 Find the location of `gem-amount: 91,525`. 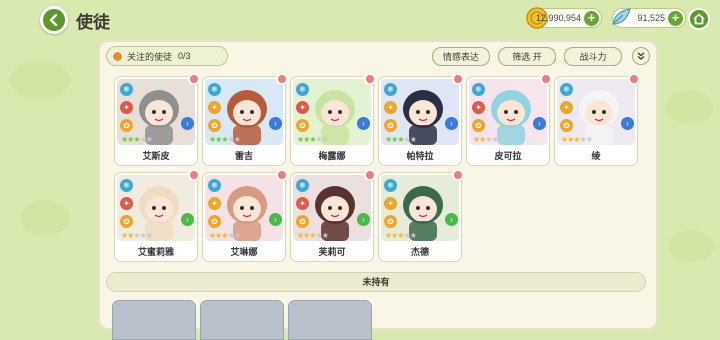

gem-amount: 91,525 is located at coordinates (651, 18).